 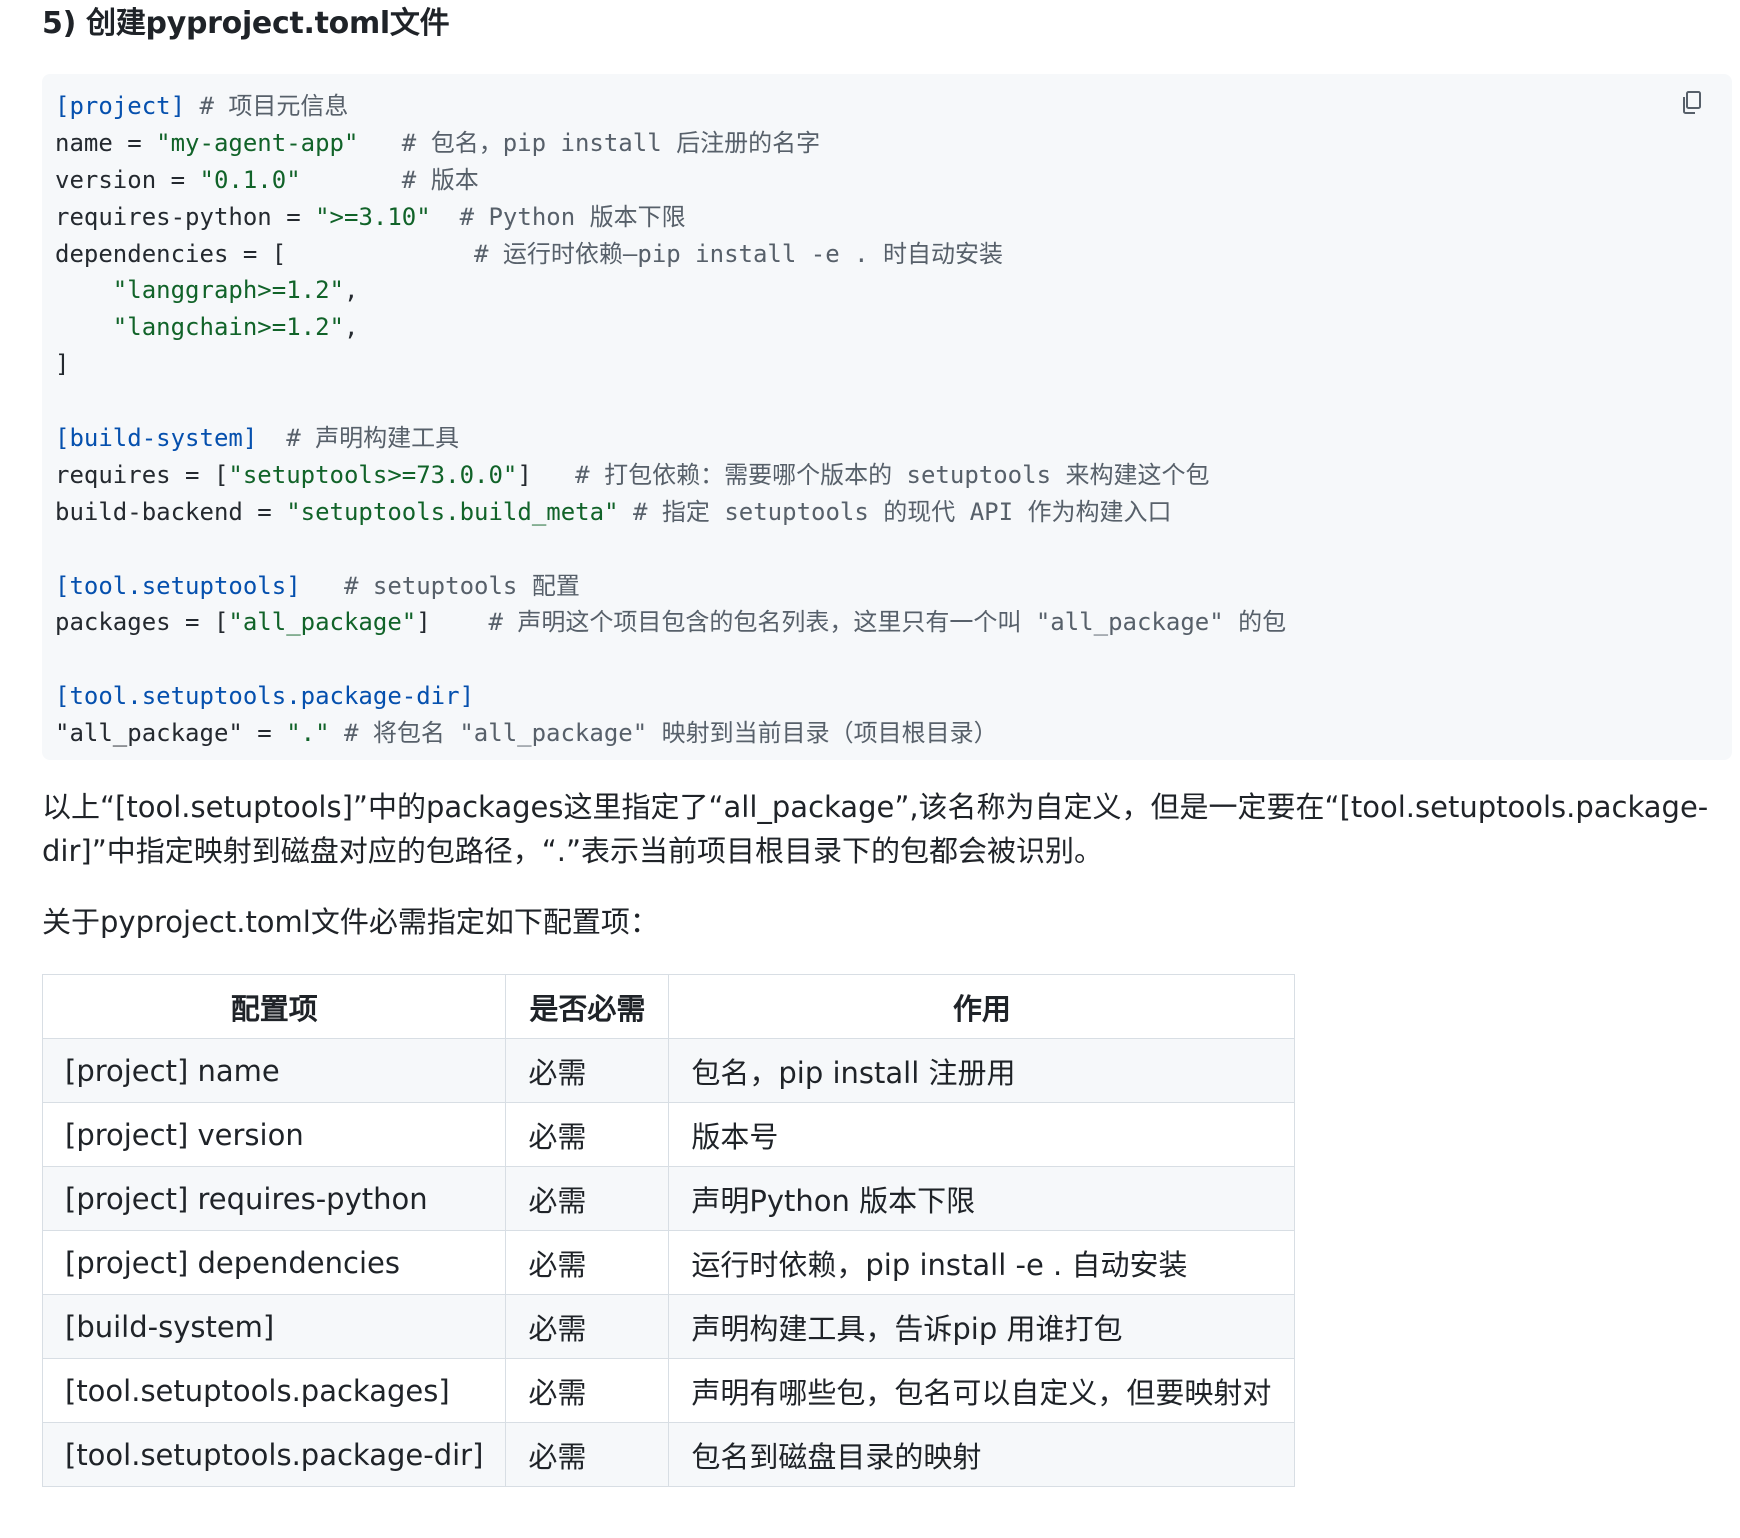 I want to click on code-token-str: "setuptools>=73.0.0", so click(x=373, y=474).